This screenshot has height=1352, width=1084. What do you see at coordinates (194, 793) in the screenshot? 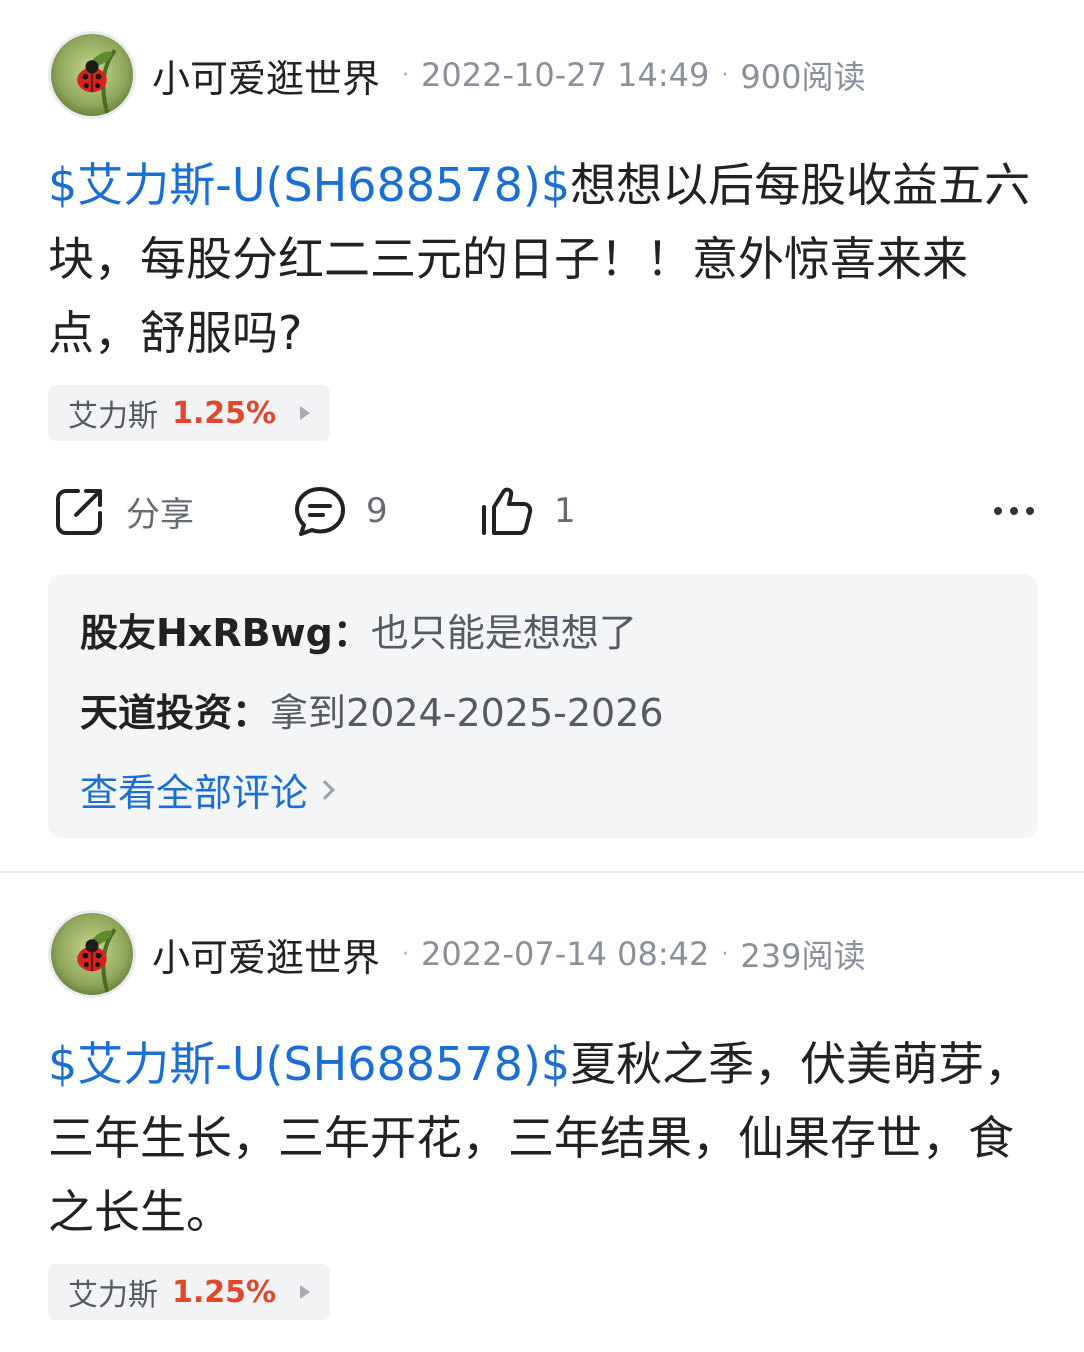
I see `view-all-comments-label: 查看全部评论` at bounding box center [194, 793].